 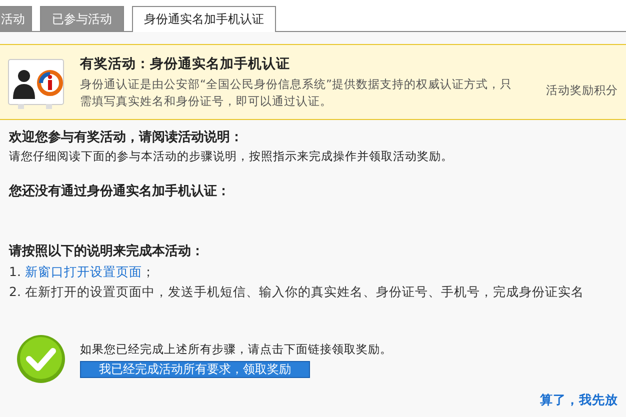 What do you see at coordinates (82, 18) in the screenshot?
I see `tab: 已参与活动` at bounding box center [82, 18].